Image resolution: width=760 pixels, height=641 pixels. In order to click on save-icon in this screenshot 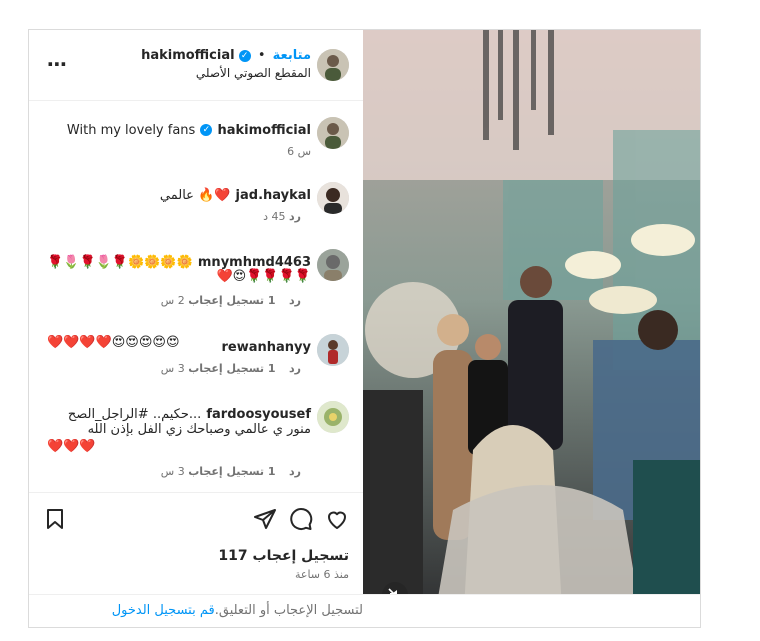, I will do `click(55, 519)`.